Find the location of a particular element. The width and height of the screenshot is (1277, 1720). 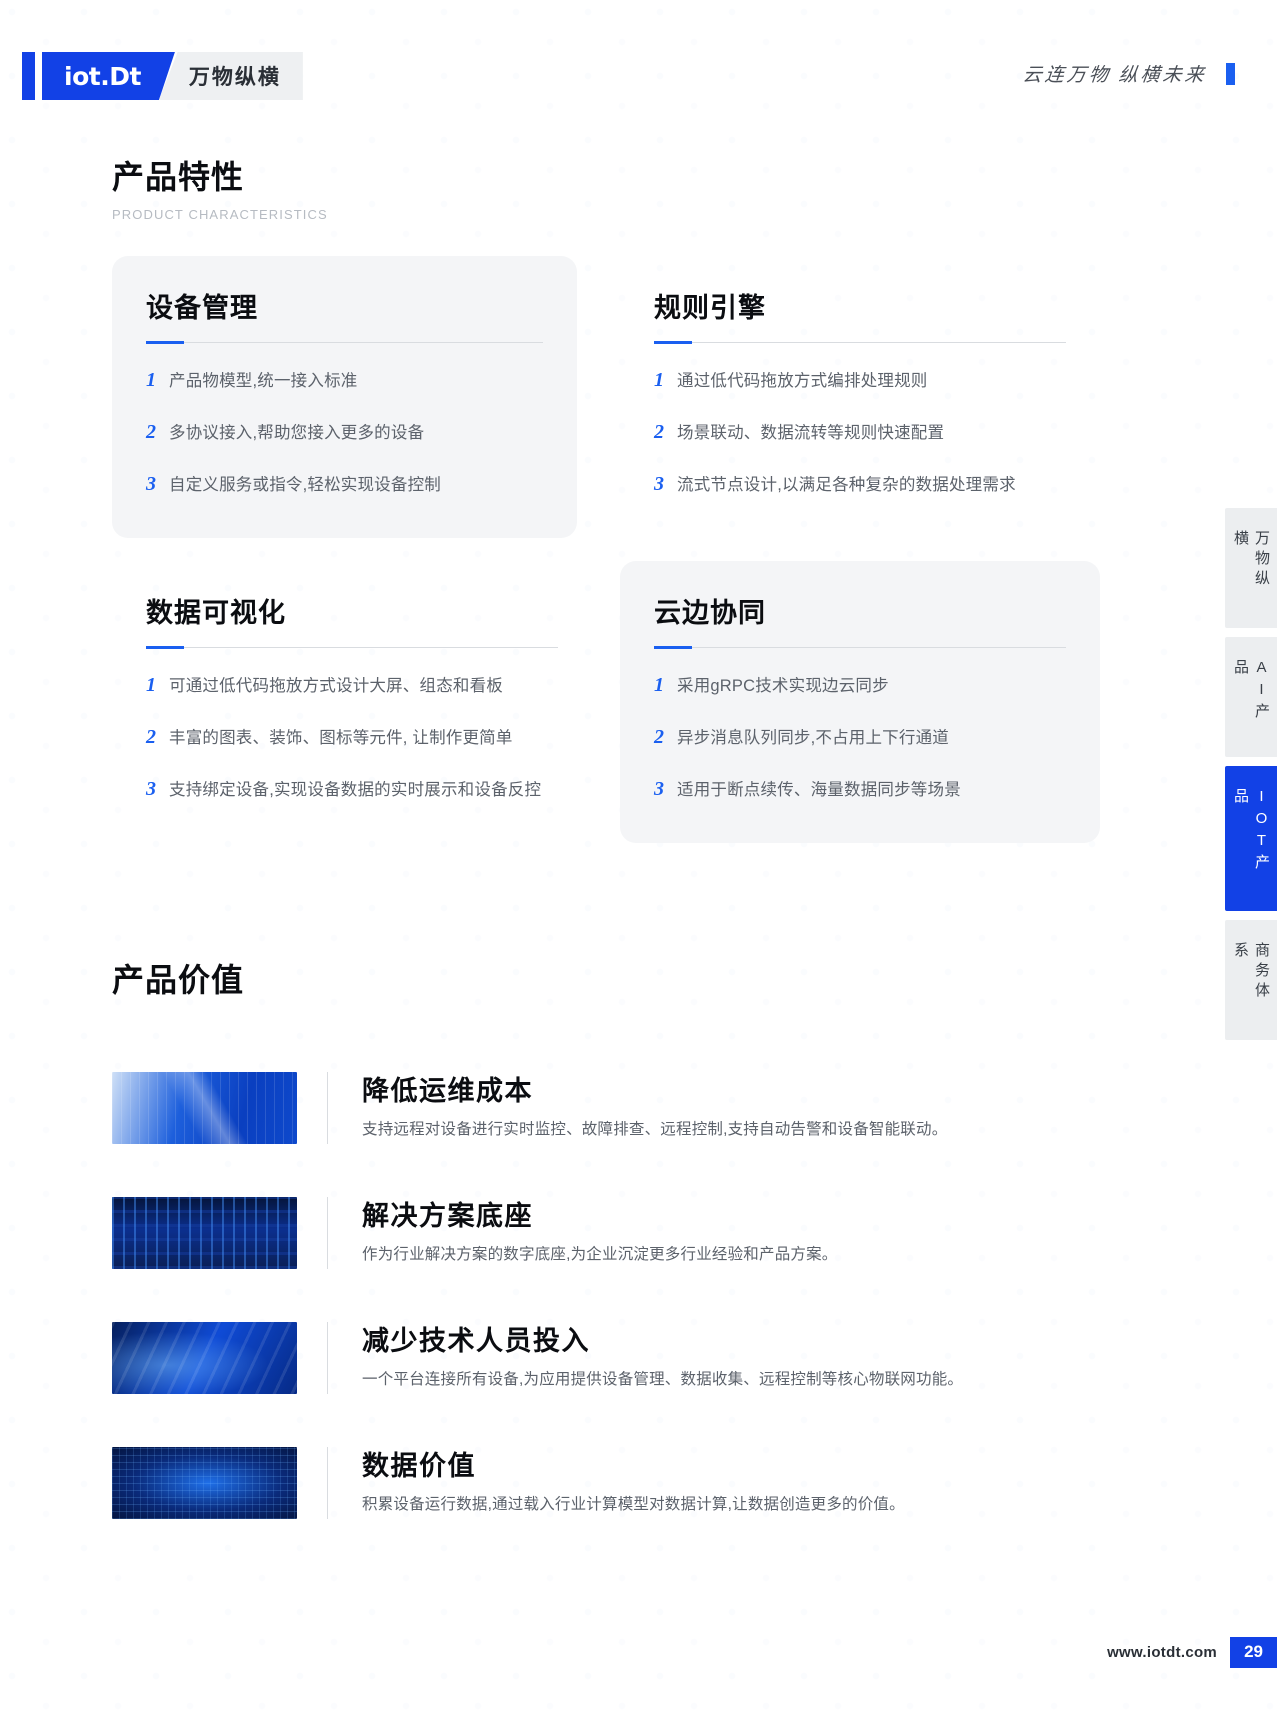

feature-row: 3 自定义服务或指令,轻松实现设备控制 is located at coordinates (344, 485).